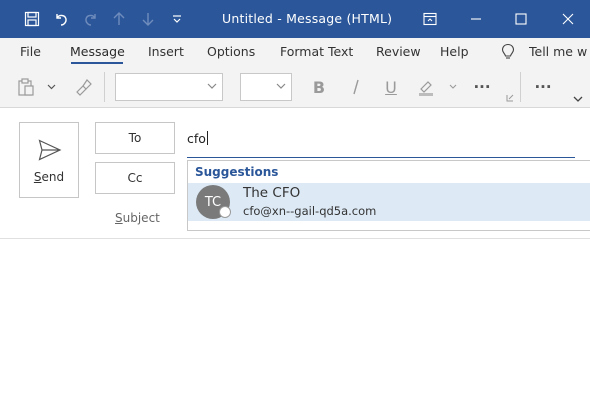 The height and width of the screenshot is (419, 590). Describe the element at coordinates (97, 63) in the screenshot. I see `active-tab-indicator` at that location.